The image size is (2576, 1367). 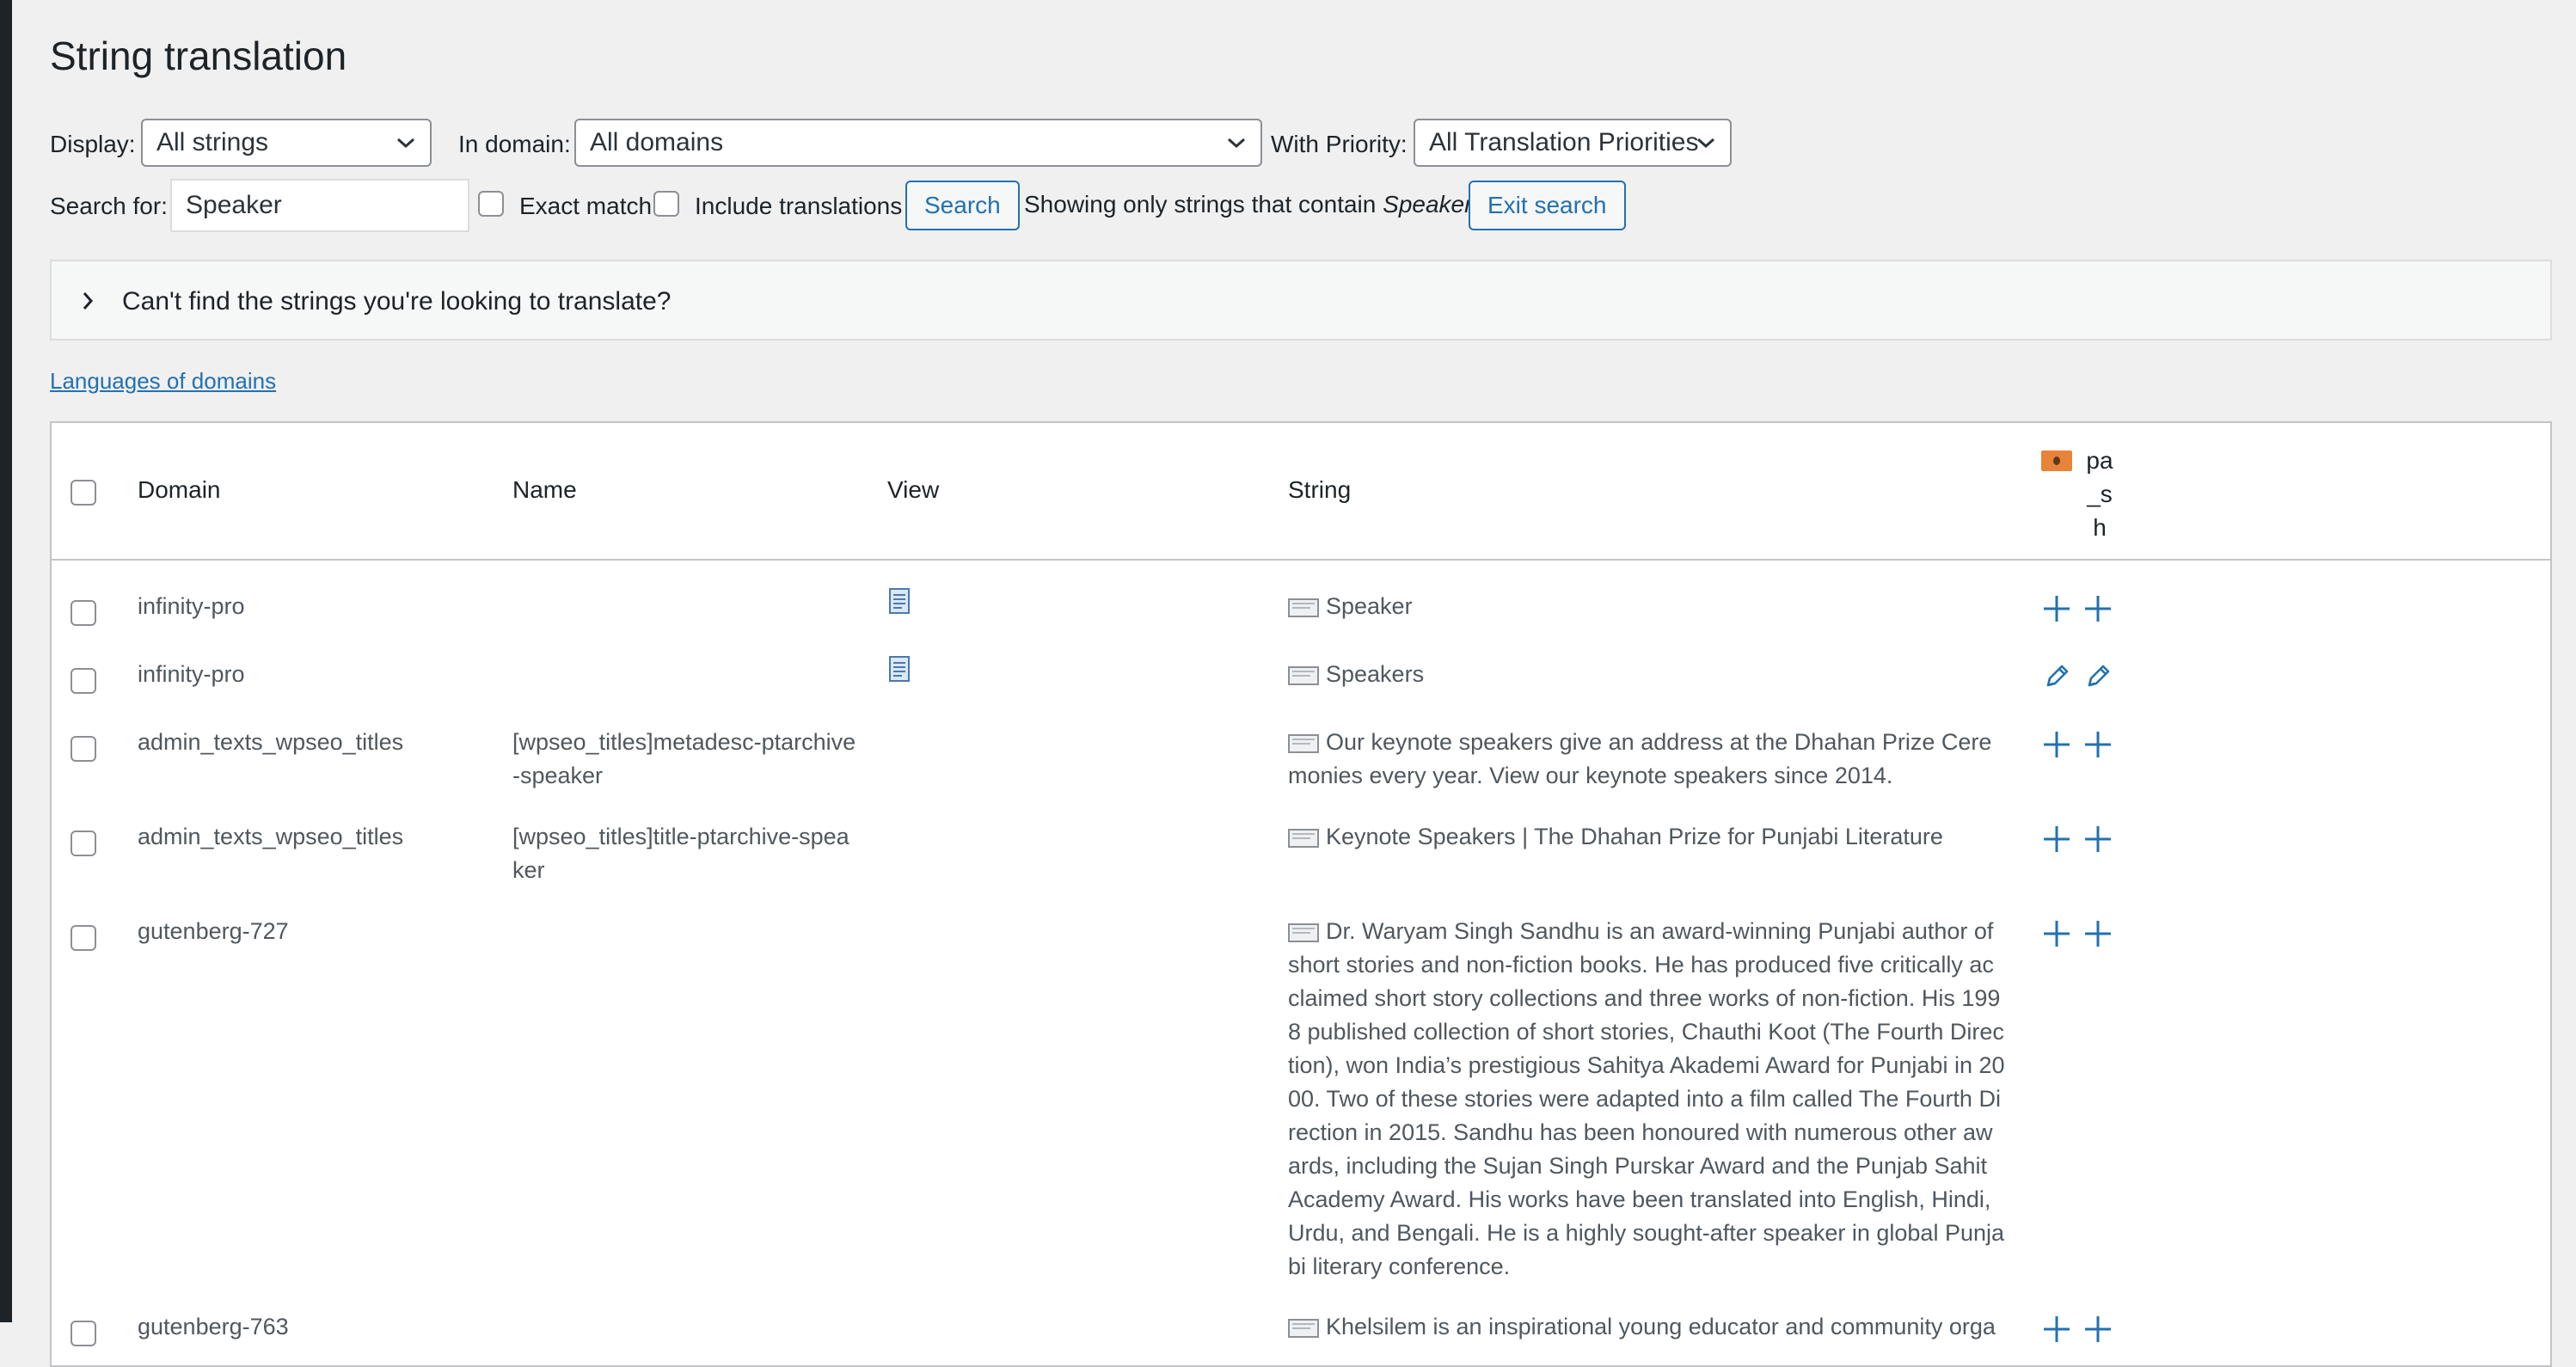 What do you see at coordinates (1319, 490) in the screenshot?
I see `column-string: String` at bounding box center [1319, 490].